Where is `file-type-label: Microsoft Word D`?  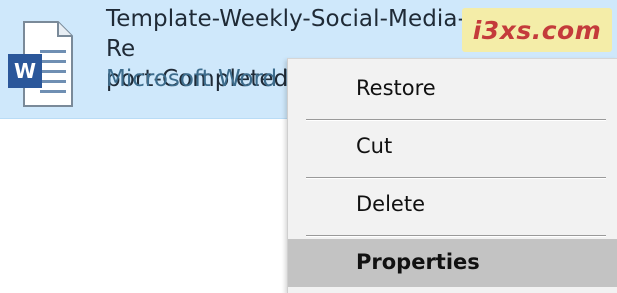
file-type-label: Microsoft Word D is located at coordinates (204, 79).